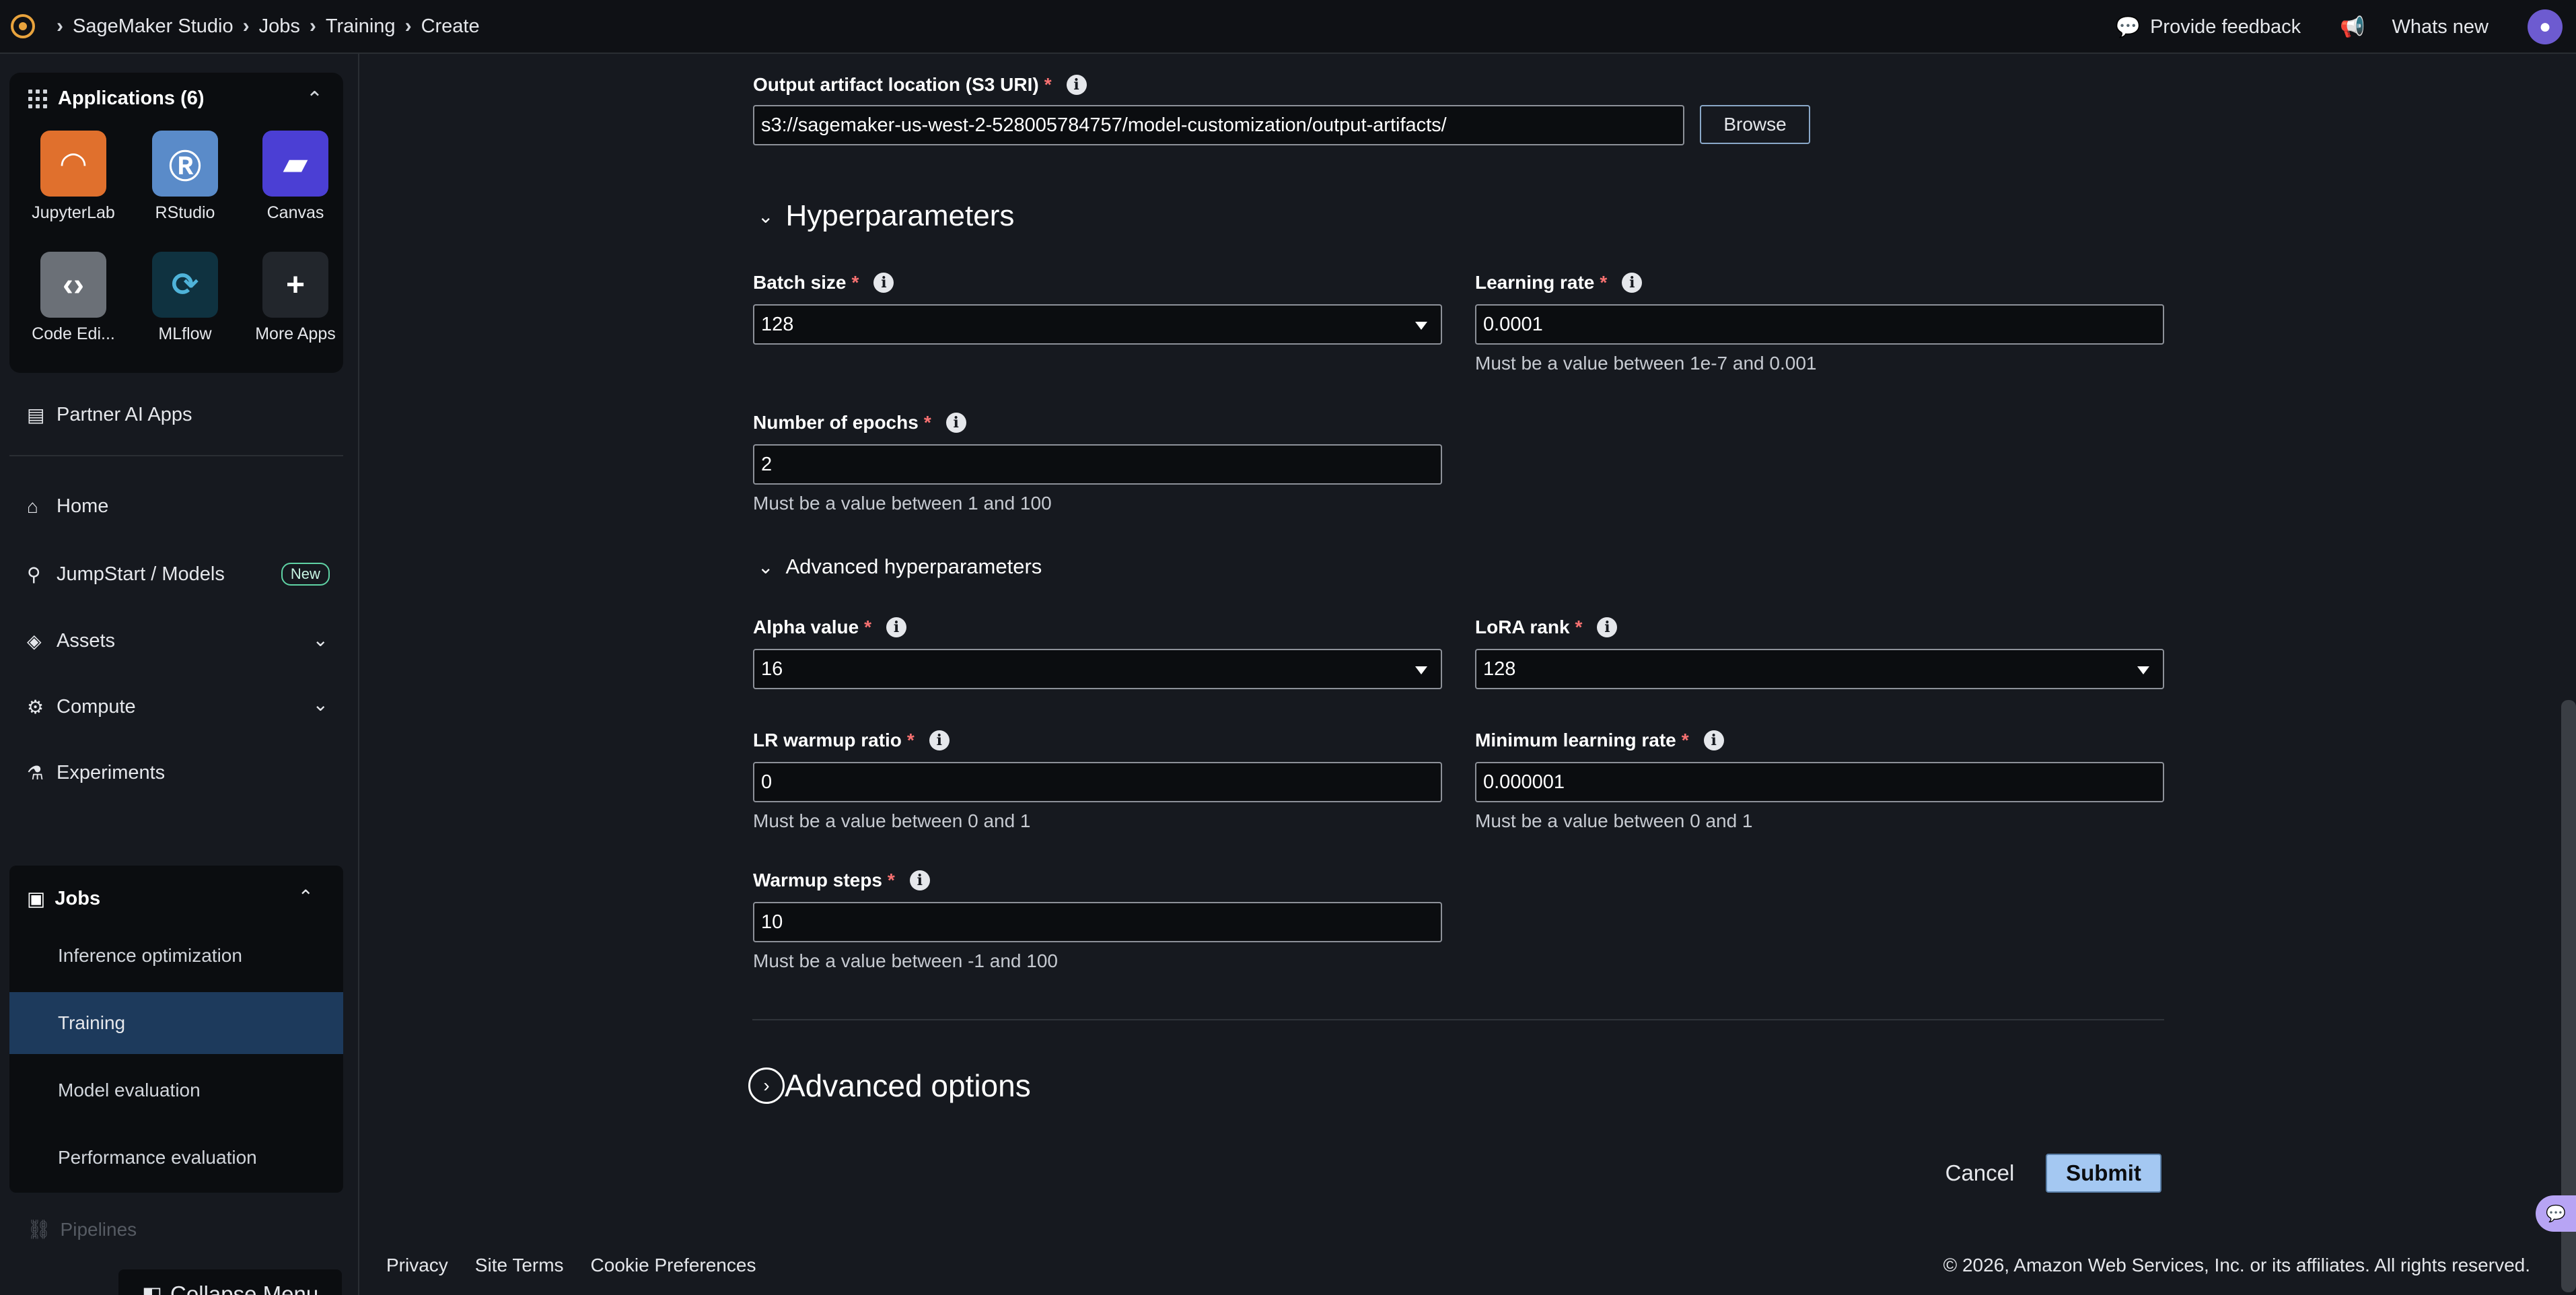  What do you see at coordinates (1819, 325) in the screenshot?
I see `learning-rate-input: 0.0001` at bounding box center [1819, 325].